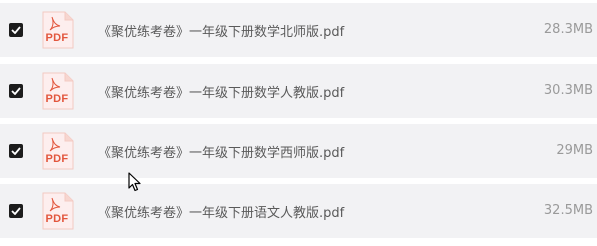  What do you see at coordinates (568, 90) in the screenshot?
I see `file-size: 30.3MB` at bounding box center [568, 90].